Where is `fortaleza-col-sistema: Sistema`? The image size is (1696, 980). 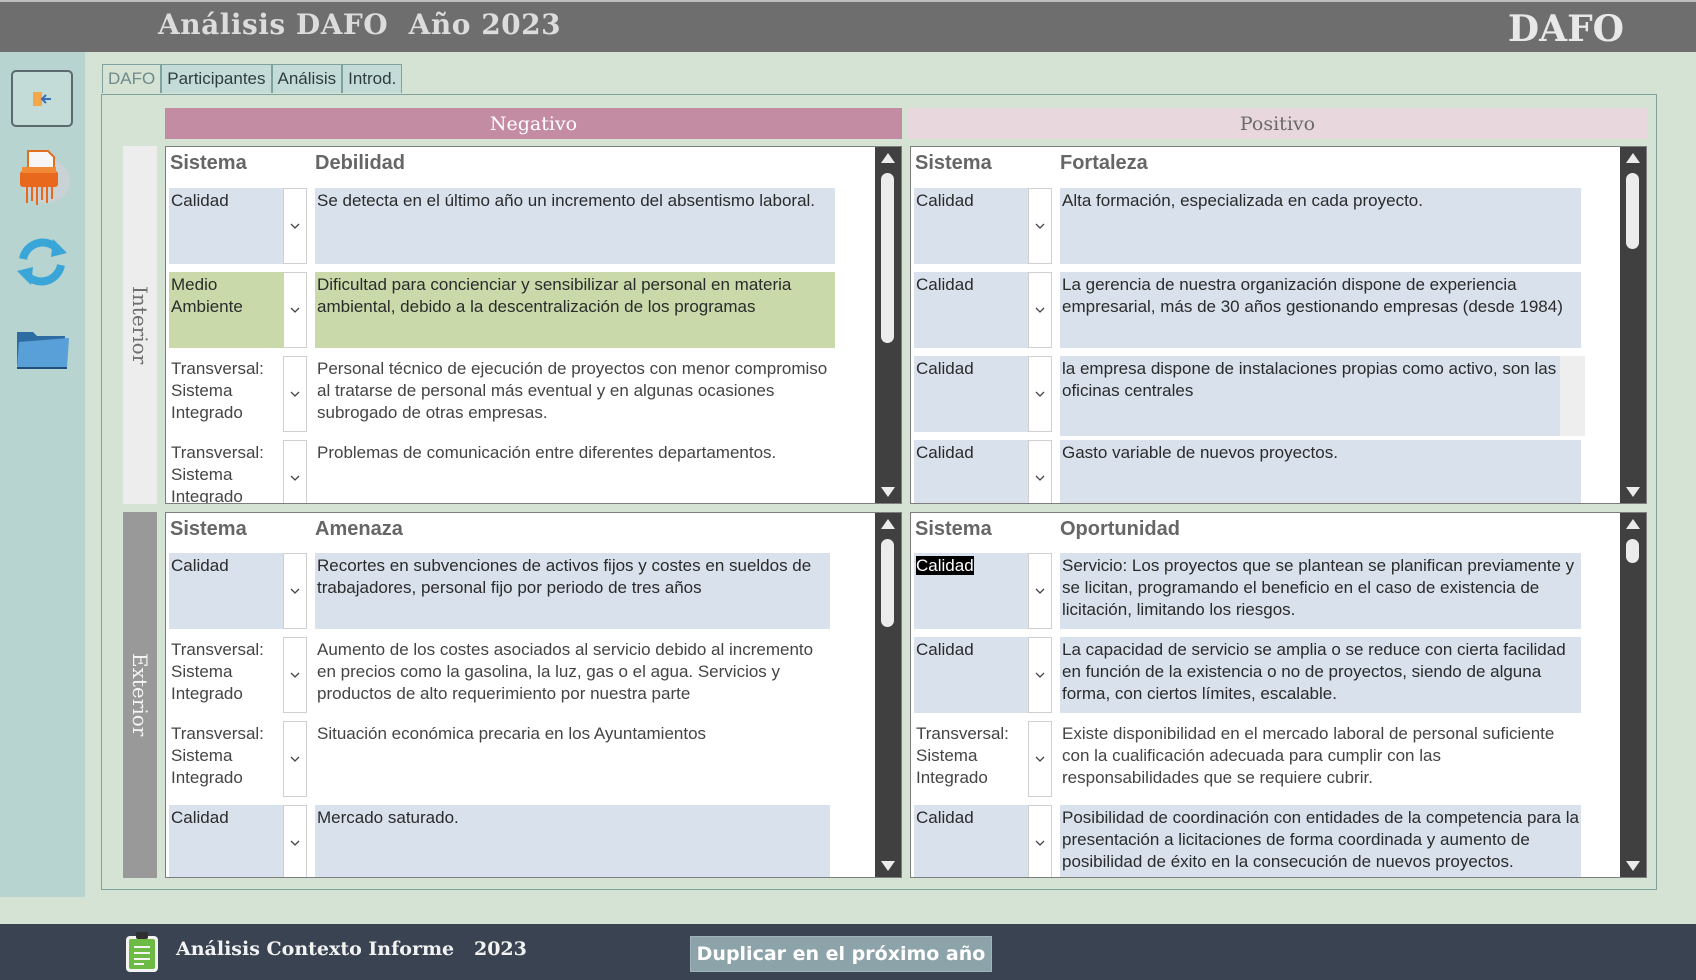 fortaleza-col-sistema: Sistema is located at coordinates (953, 163).